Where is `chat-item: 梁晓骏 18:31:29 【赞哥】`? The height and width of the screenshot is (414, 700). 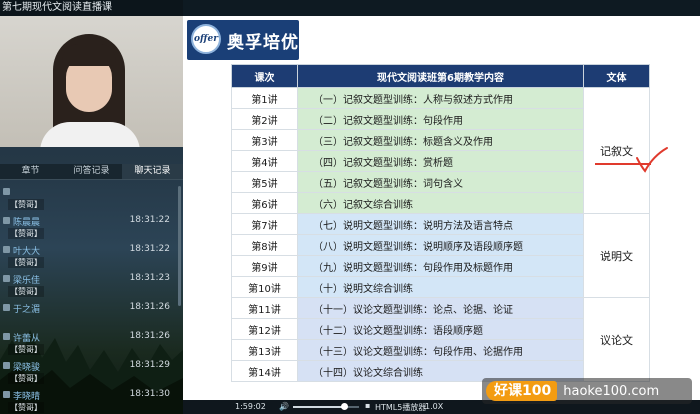
chat-item: 梁晓骏 18:31:29 【赞哥】 is located at coordinates (91, 374).